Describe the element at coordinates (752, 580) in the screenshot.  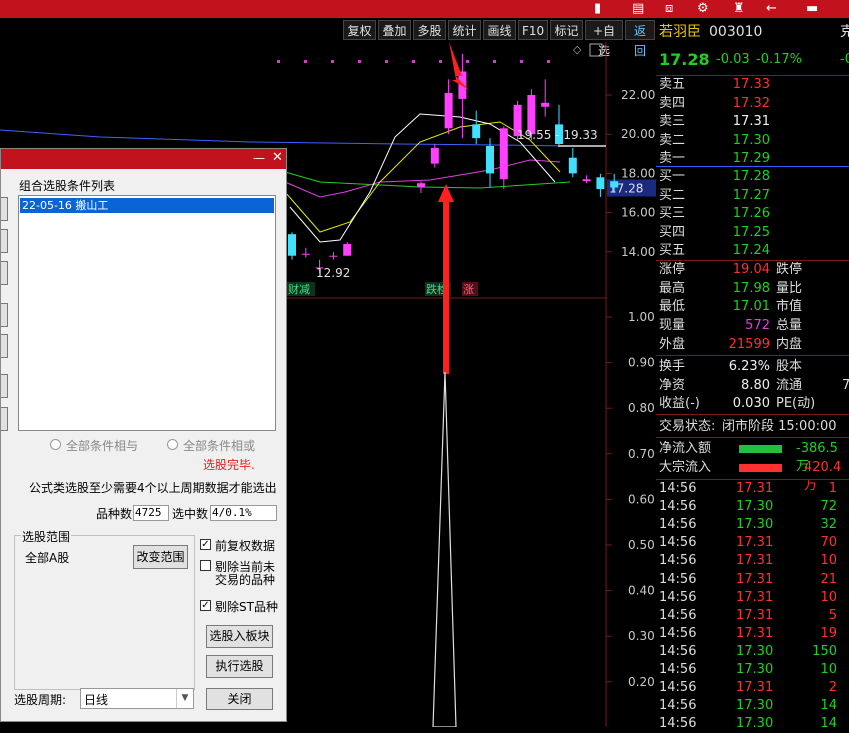
I see `tick-row: 14:56 17.31 21` at that location.